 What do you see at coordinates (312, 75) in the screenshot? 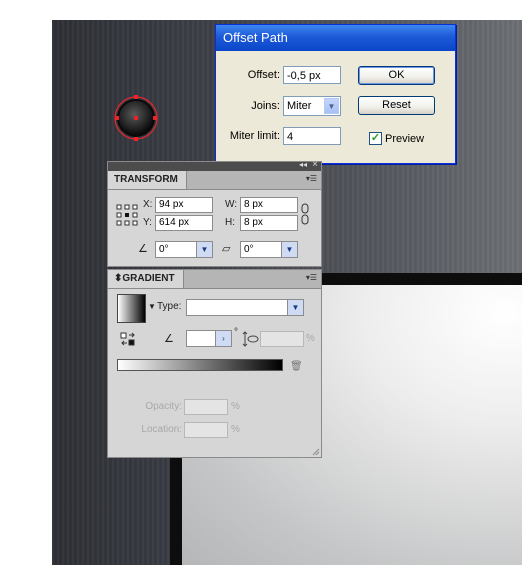
I see `offset-input: -0,5 px` at bounding box center [312, 75].